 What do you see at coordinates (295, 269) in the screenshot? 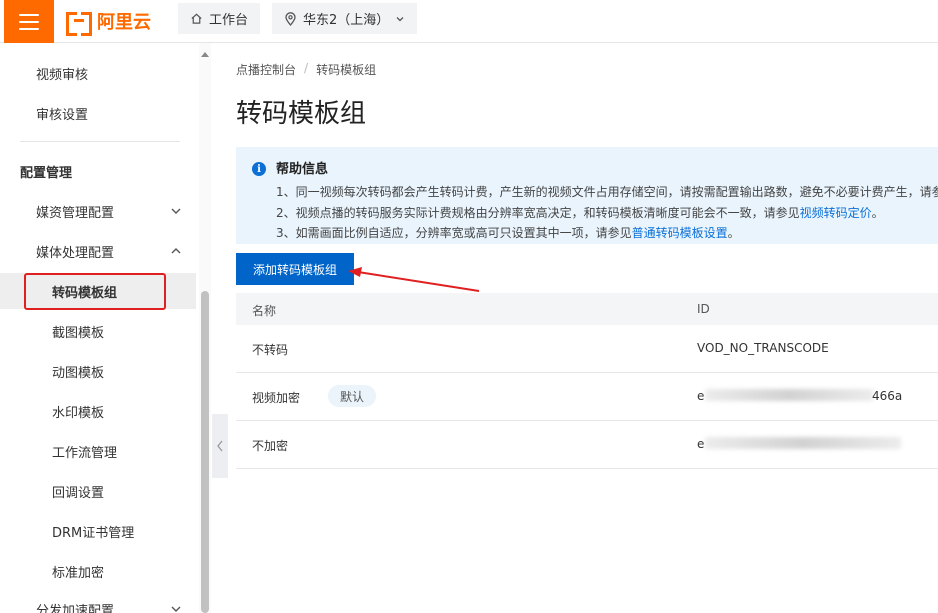
I see `add-transcode-template-group-button: 添加转码模板组` at bounding box center [295, 269].